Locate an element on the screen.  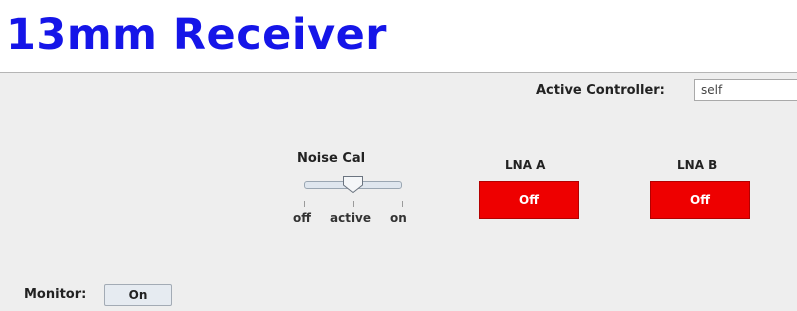
lna-a-label: LNA A is located at coordinates (525, 165).